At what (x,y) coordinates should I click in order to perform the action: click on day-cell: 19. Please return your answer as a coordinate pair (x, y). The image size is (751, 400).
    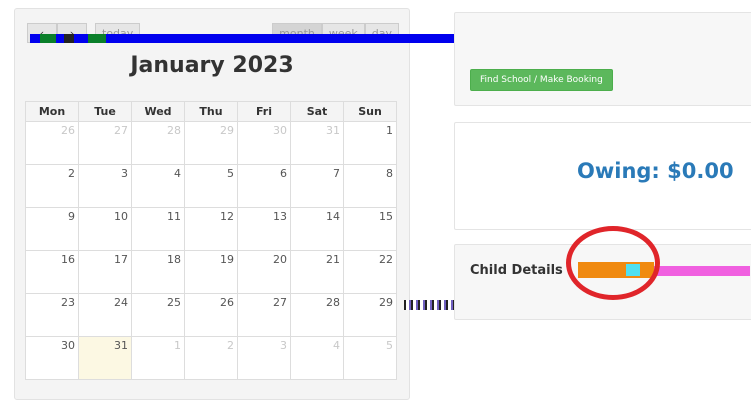
    Looking at the image, I should click on (211, 272).